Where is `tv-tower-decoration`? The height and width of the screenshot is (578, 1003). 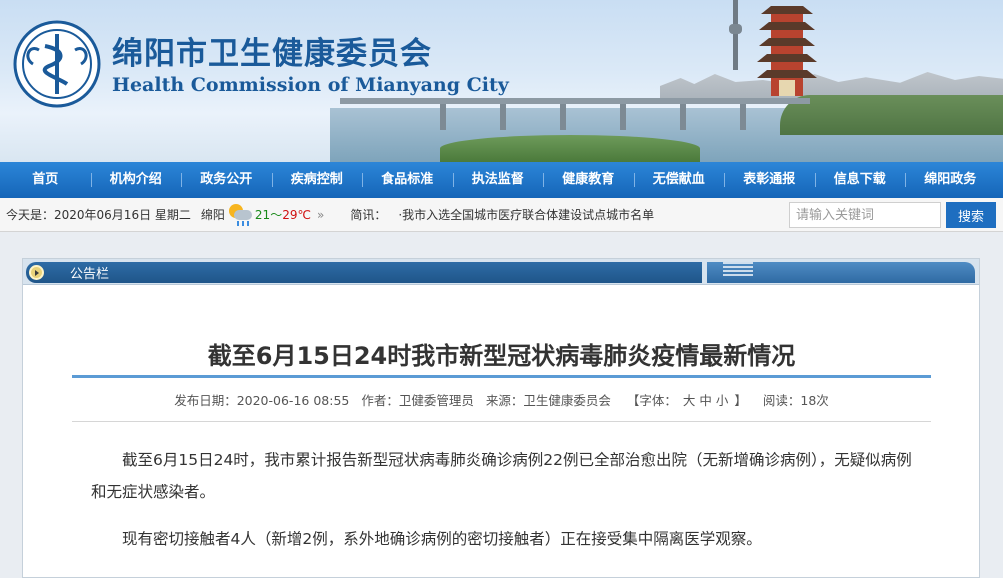
tv-tower-decoration is located at coordinates (735, 35).